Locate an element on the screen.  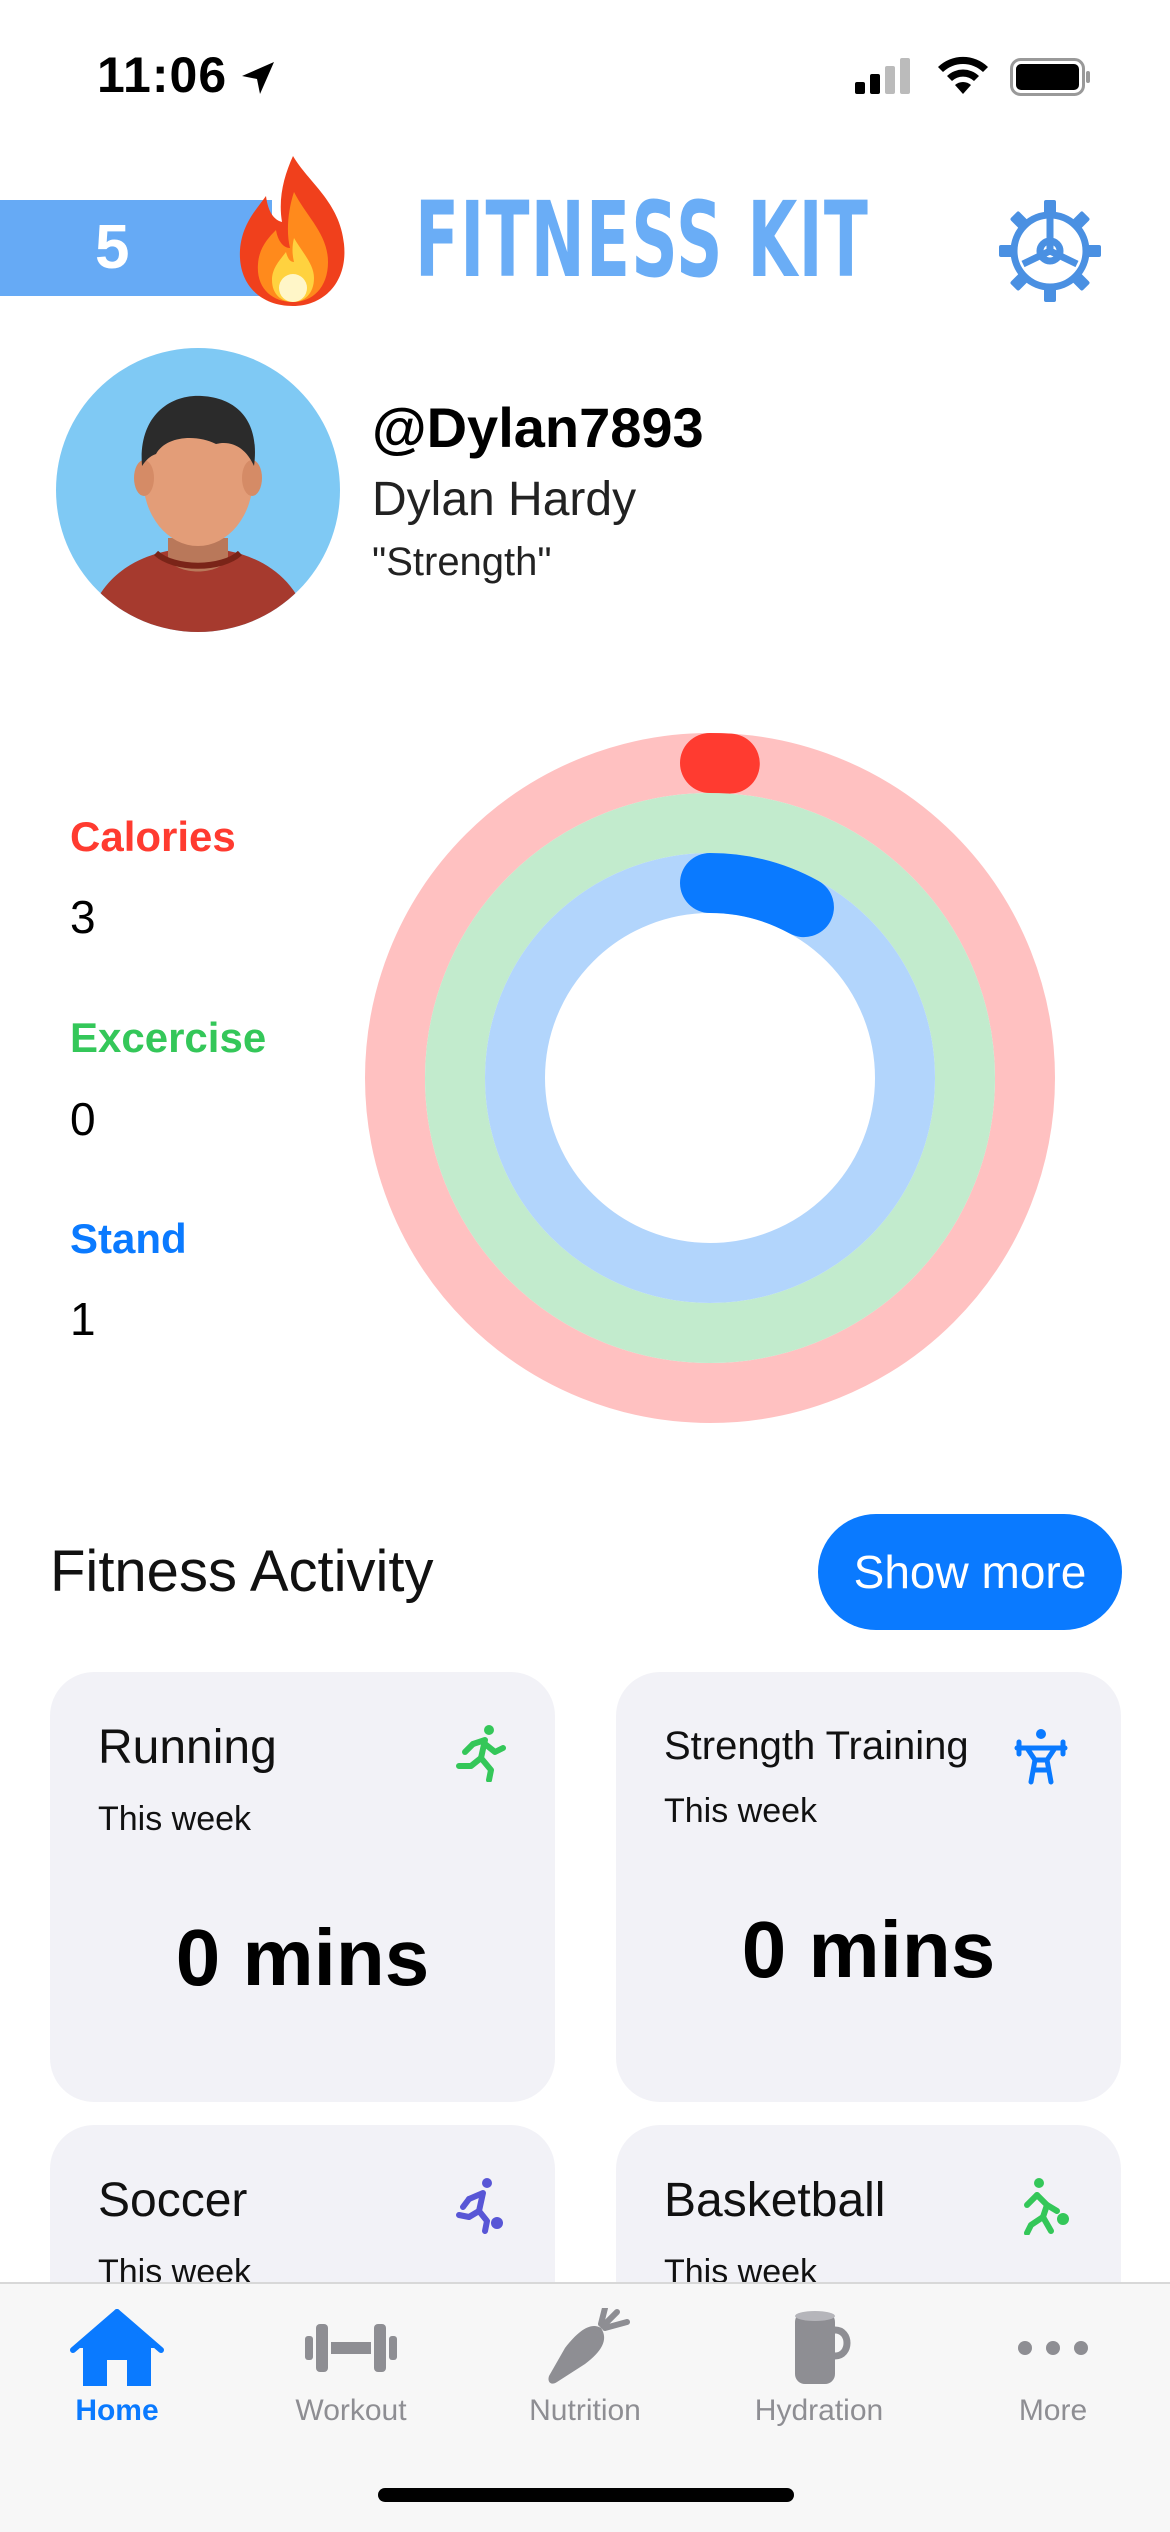
tab-more: More is located at coordinates (1053, 2364).